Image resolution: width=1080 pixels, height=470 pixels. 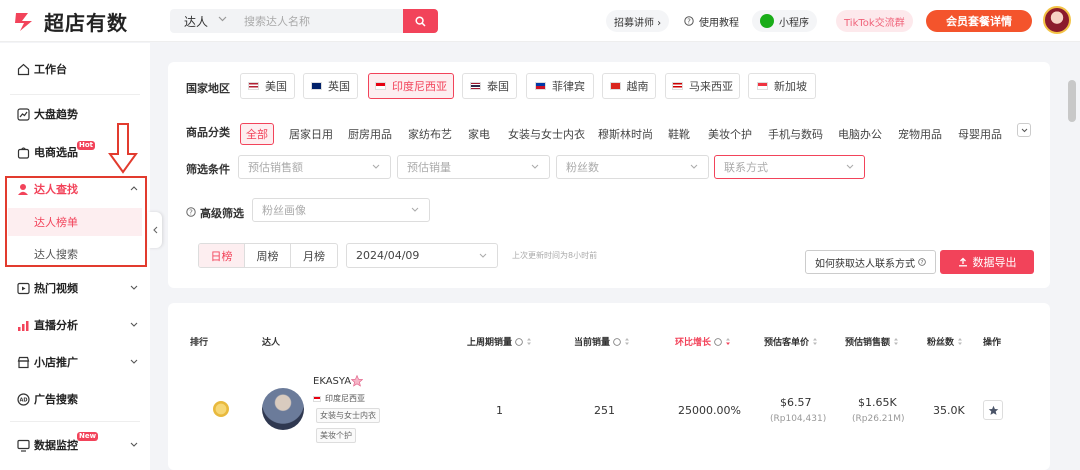 I want to click on search-bar: 达人, so click(x=304, y=21).